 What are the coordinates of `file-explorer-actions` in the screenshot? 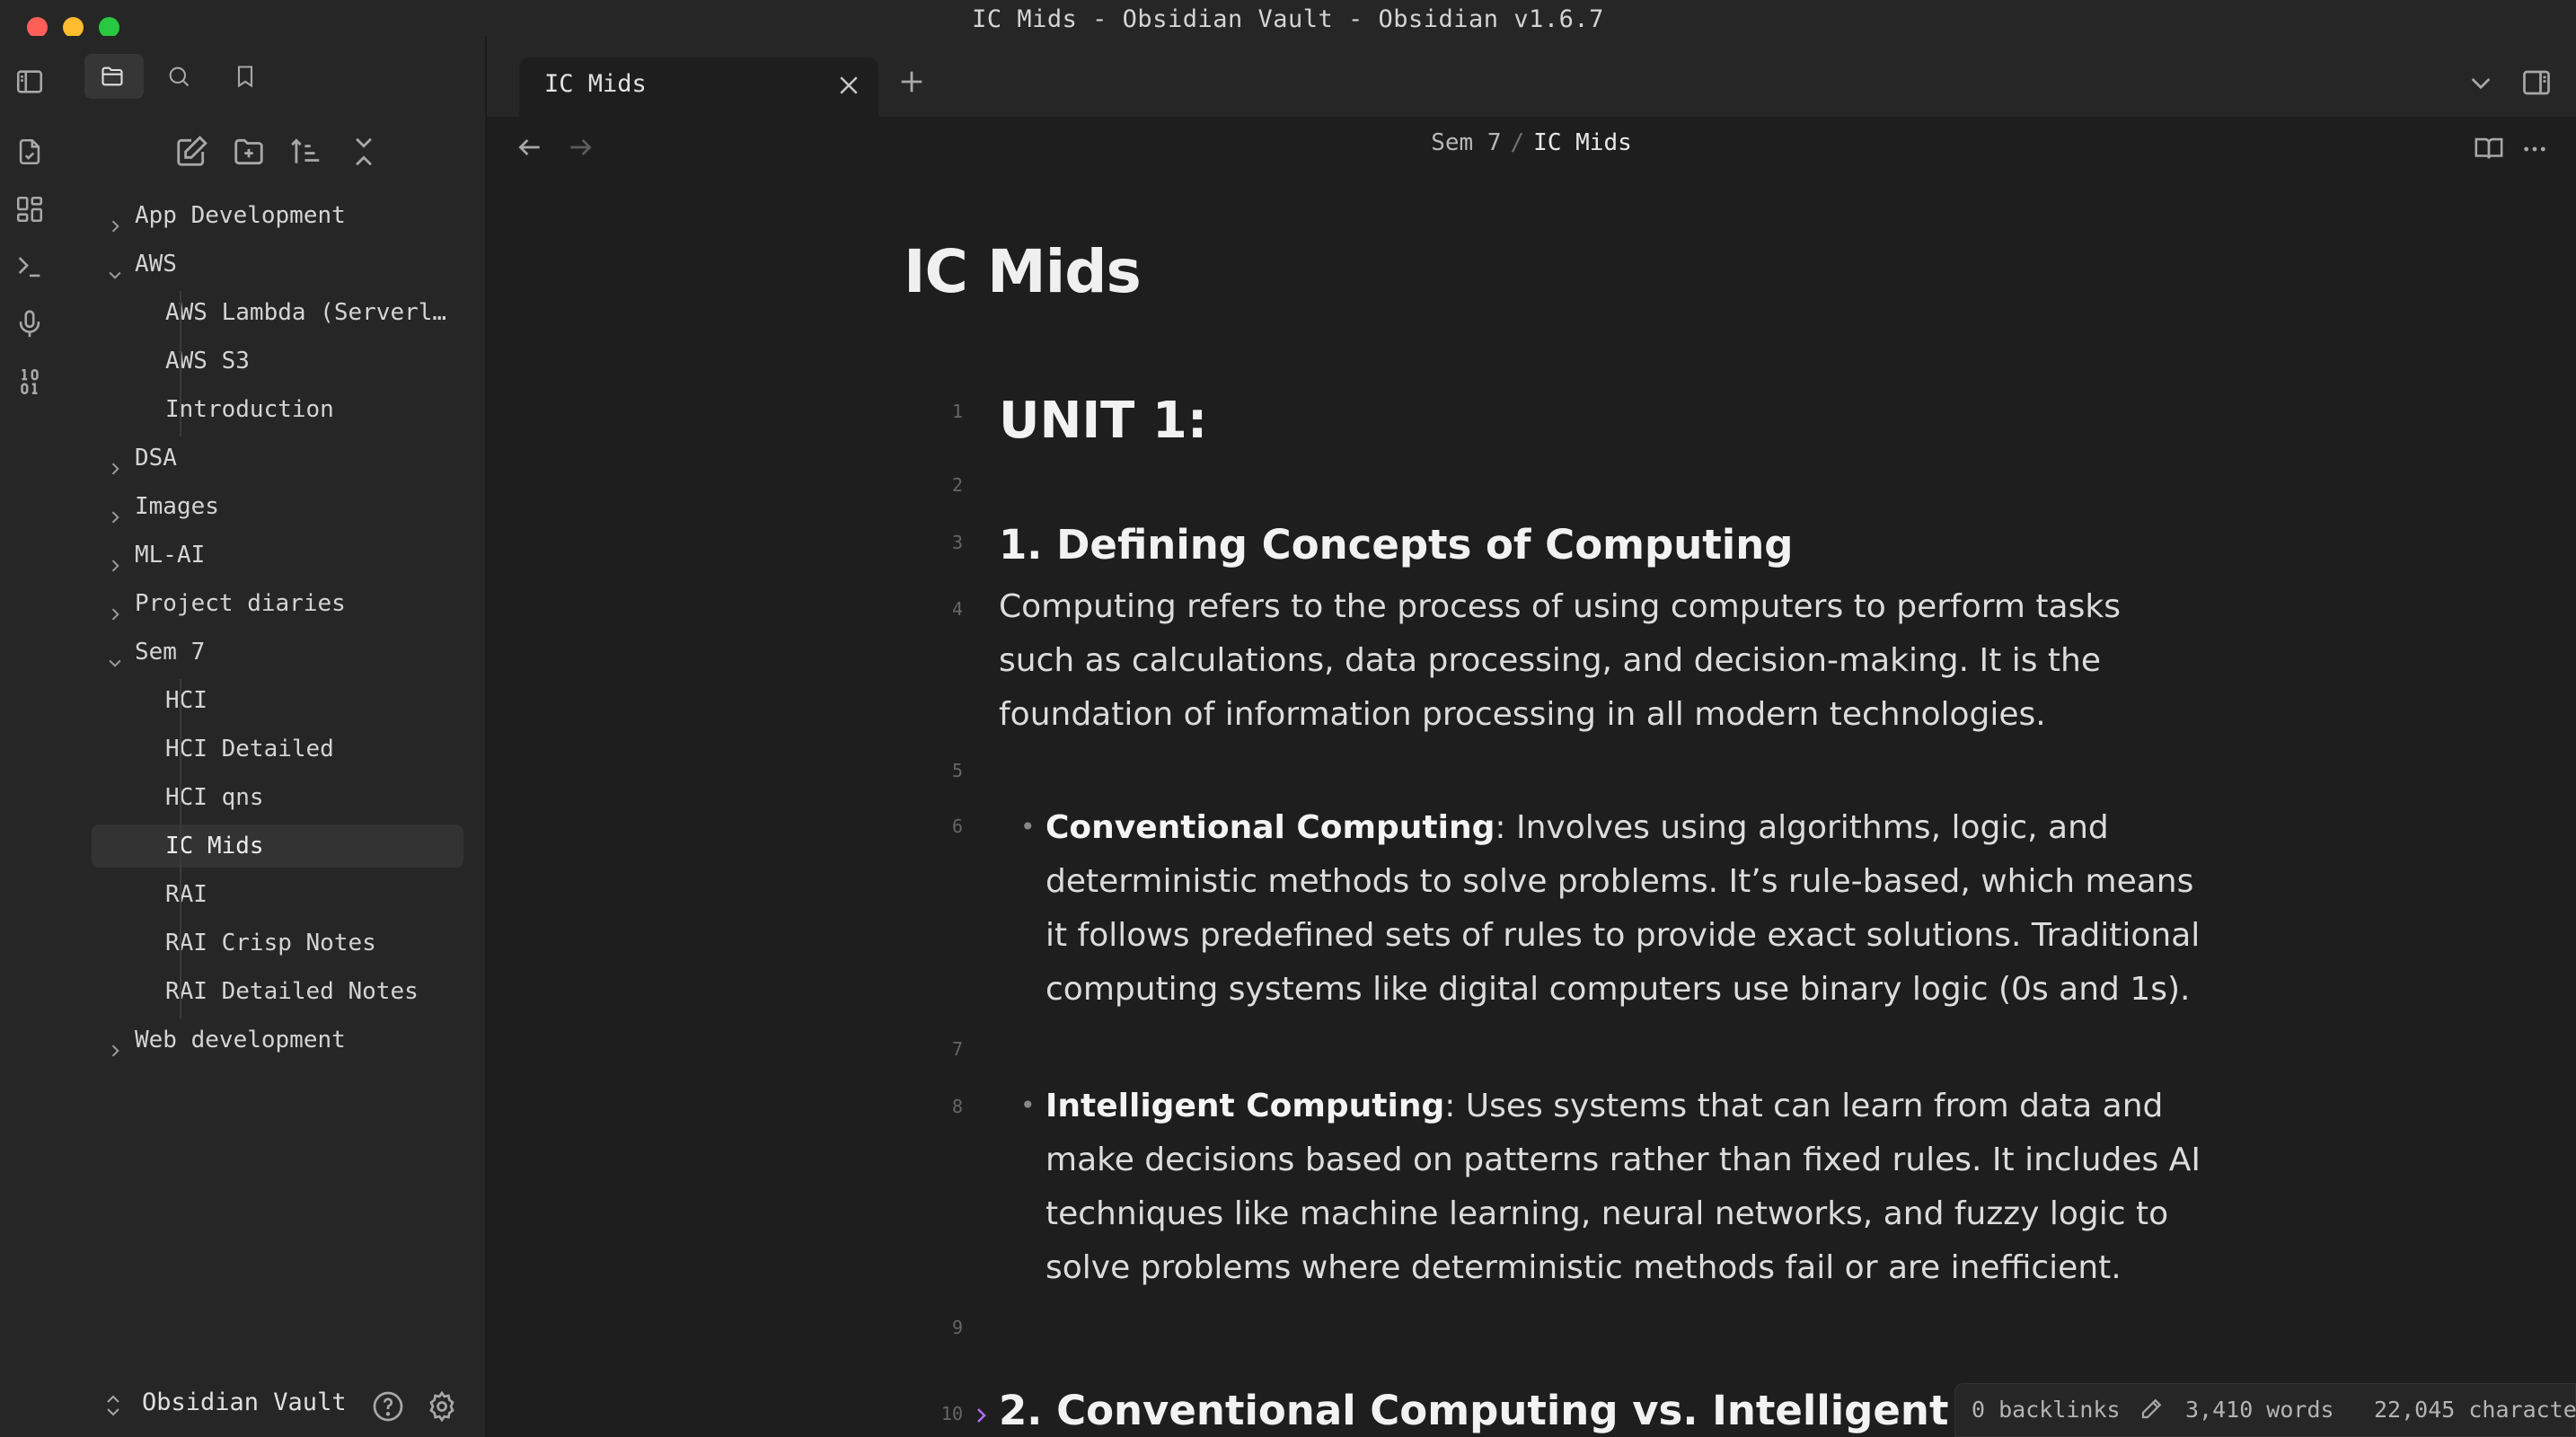 It's located at (276, 154).